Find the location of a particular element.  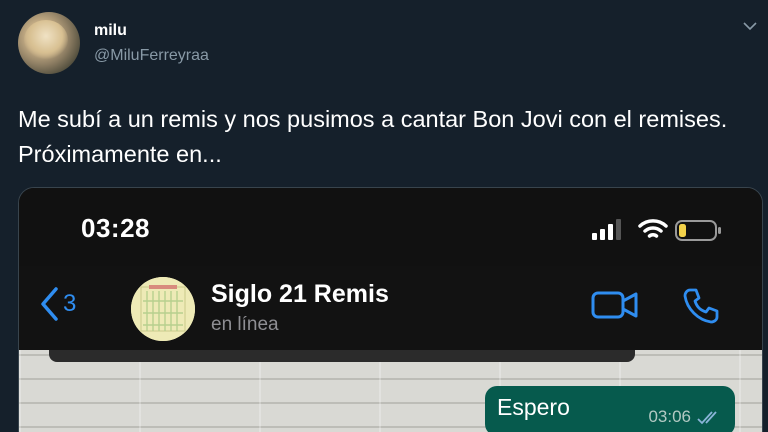

signal-icon is located at coordinates (606, 229).